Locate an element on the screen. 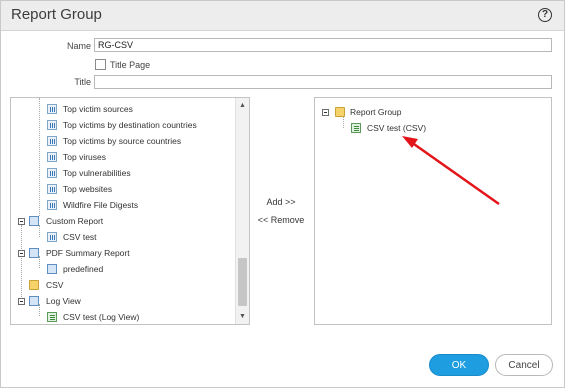 This screenshot has width=567, height=390. tree-item-label: CSV test (CSV) is located at coordinates (397, 128).